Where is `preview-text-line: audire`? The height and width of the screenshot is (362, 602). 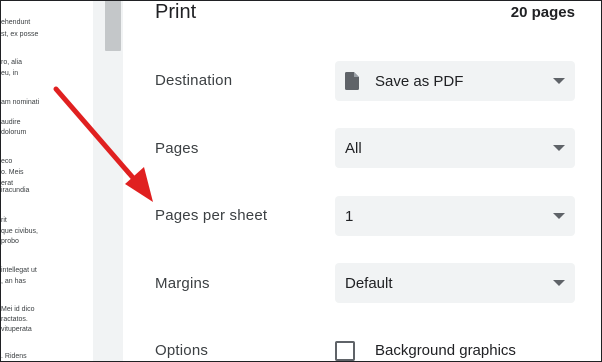
preview-text-line: audire is located at coordinates (11, 122).